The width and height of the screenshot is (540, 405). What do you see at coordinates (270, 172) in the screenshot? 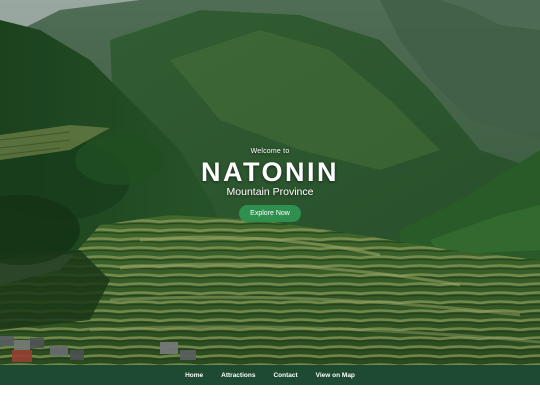
I see `hero-title: NATONIN` at bounding box center [270, 172].